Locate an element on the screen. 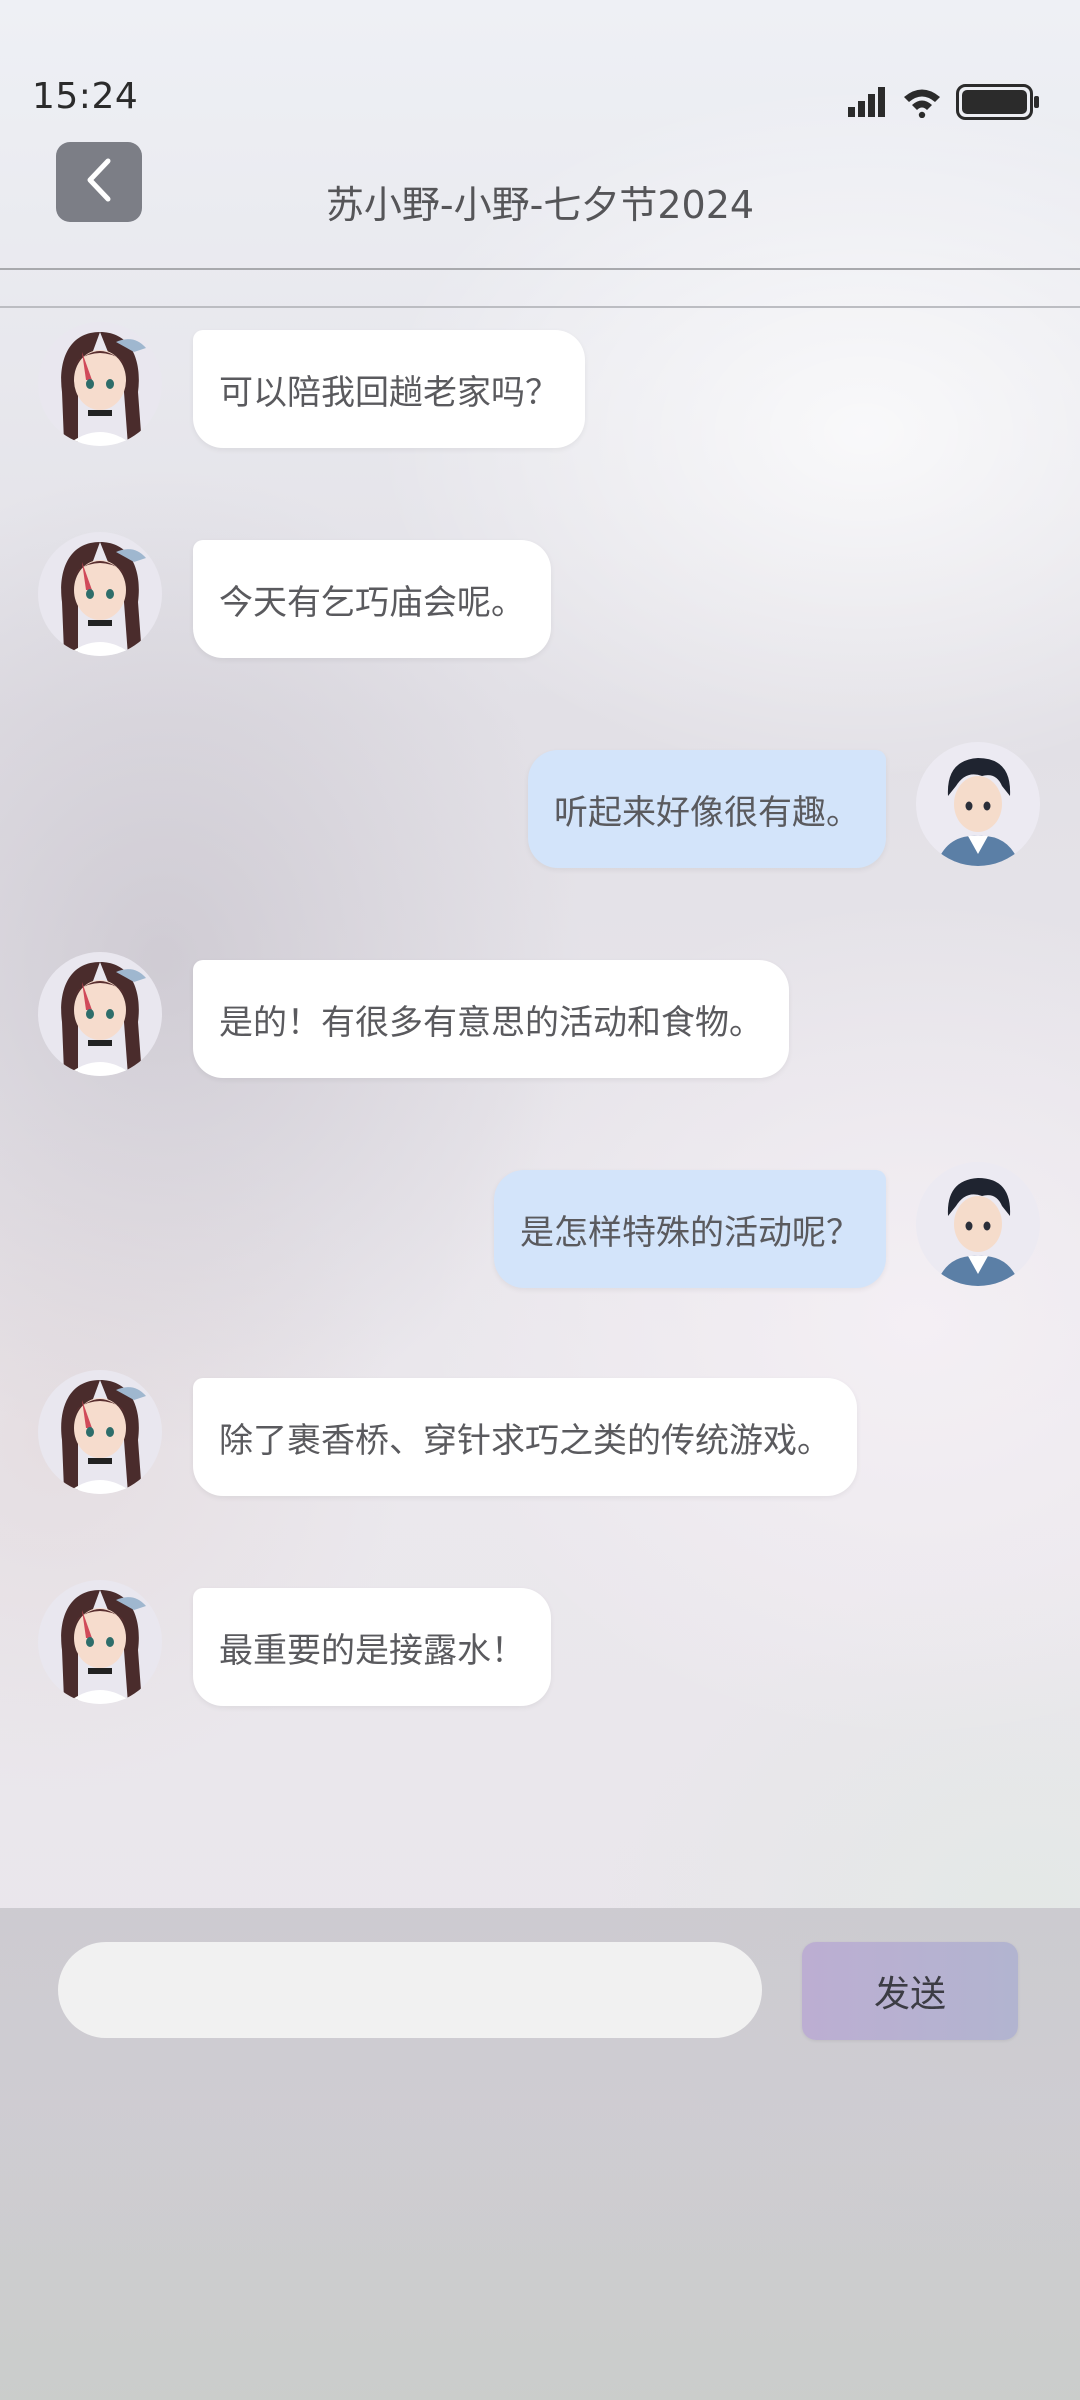 The image size is (1080, 2400). wifi-icon is located at coordinates (922, 104).